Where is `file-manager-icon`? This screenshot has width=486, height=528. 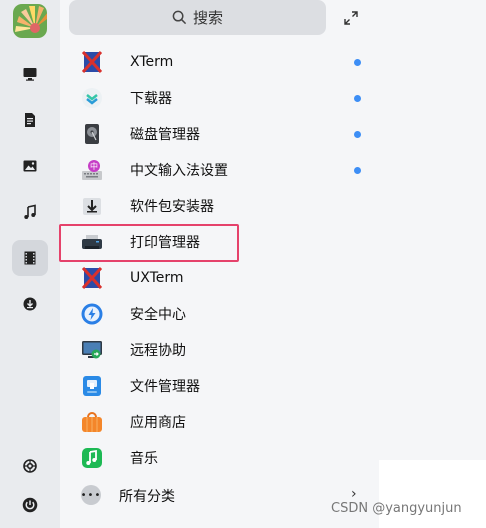
file-manager-icon is located at coordinates (92, 386).